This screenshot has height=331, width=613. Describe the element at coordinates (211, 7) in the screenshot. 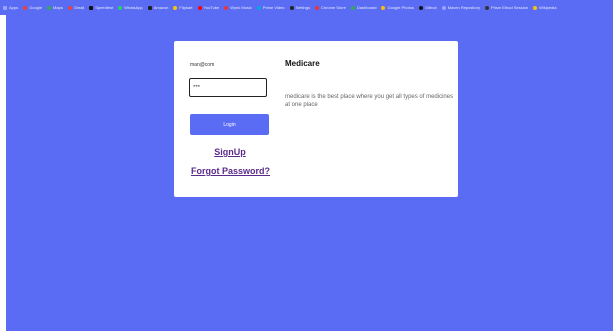

I see `bookmark-label: YouTube` at that location.